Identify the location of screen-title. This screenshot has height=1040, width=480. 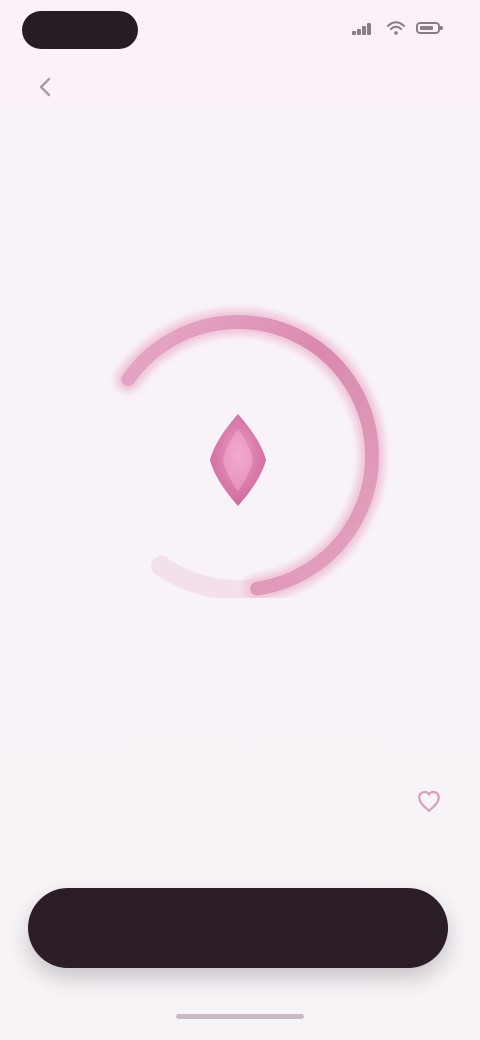
(220, 88).